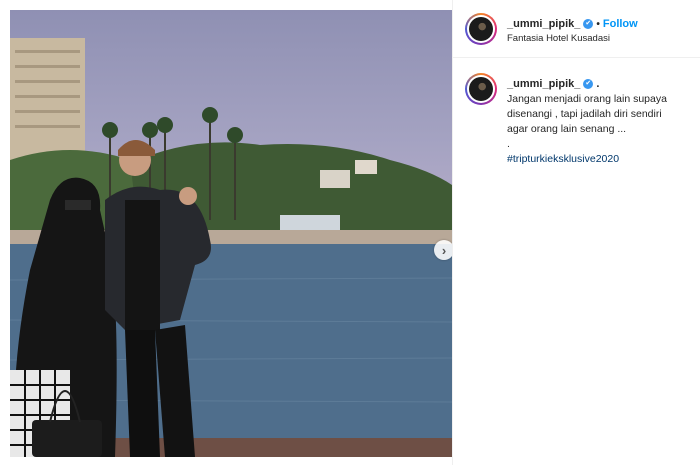 The height and width of the screenshot is (465, 700). Describe the element at coordinates (558, 38) in the screenshot. I see `location-link: Fantasia Hotel Kusadasi` at that location.